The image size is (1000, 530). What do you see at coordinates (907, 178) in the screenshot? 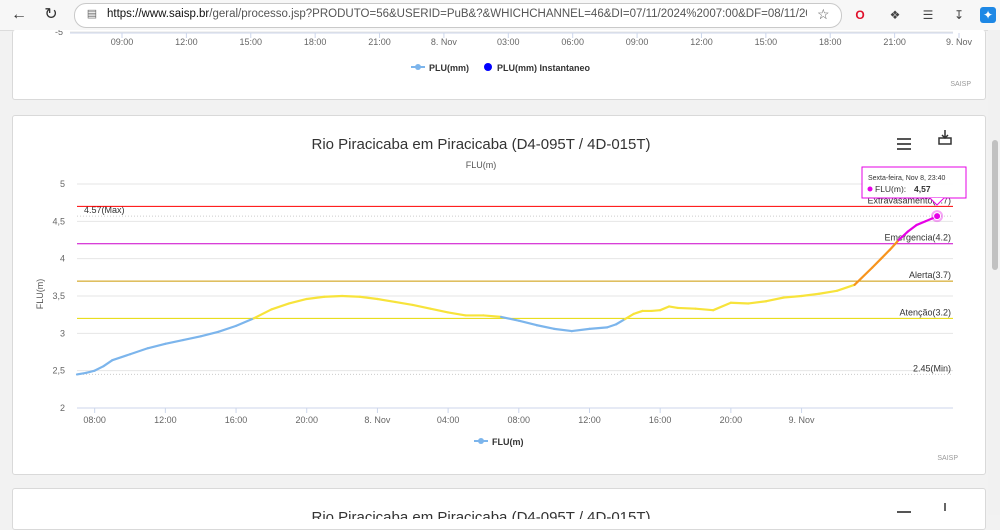
I see `tooltip-date: Sexta-feira, Nov 8, 23:40` at bounding box center [907, 178].